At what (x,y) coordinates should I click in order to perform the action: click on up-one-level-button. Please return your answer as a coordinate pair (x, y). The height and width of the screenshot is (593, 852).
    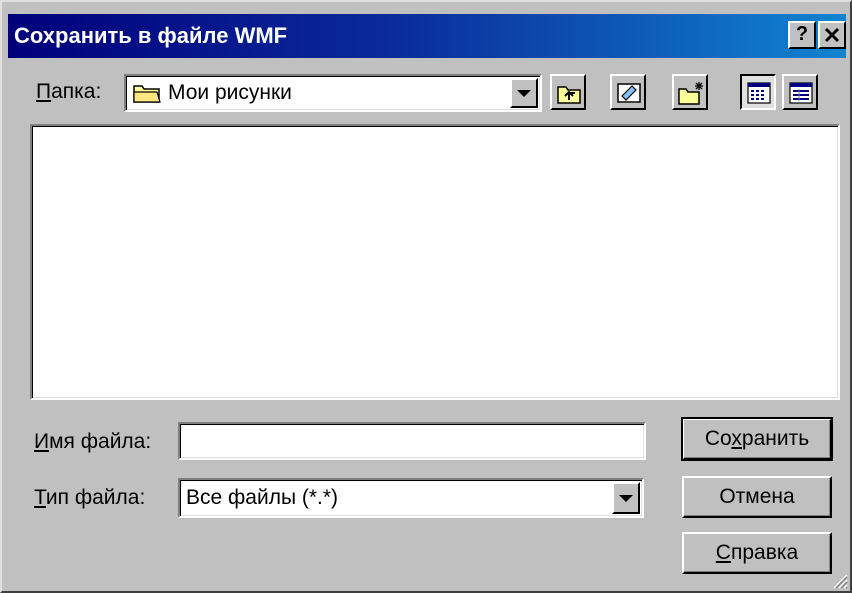
    Looking at the image, I should click on (568, 92).